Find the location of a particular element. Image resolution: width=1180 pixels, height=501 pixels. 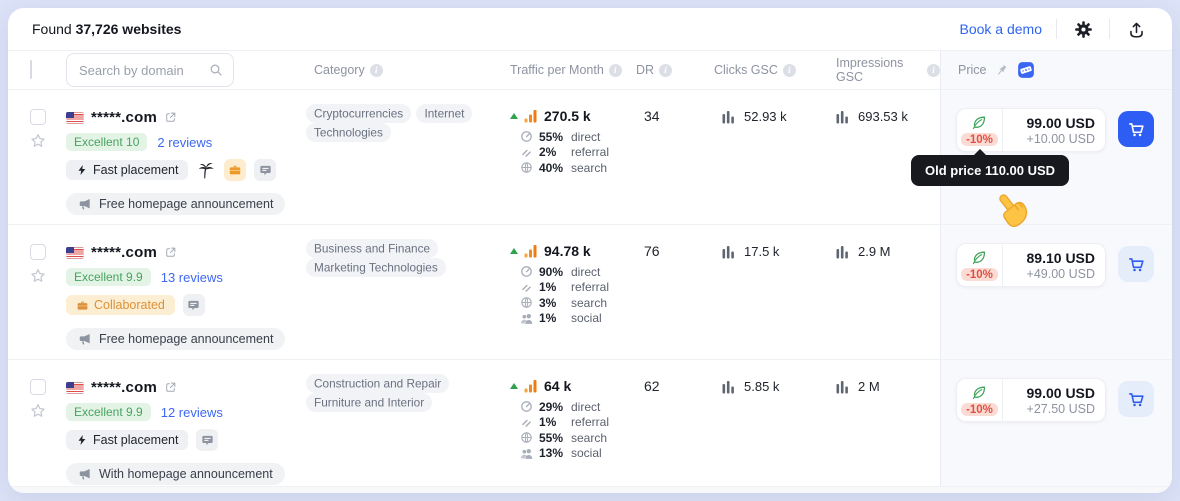

settings-button is located at coordinates (1083, 29).